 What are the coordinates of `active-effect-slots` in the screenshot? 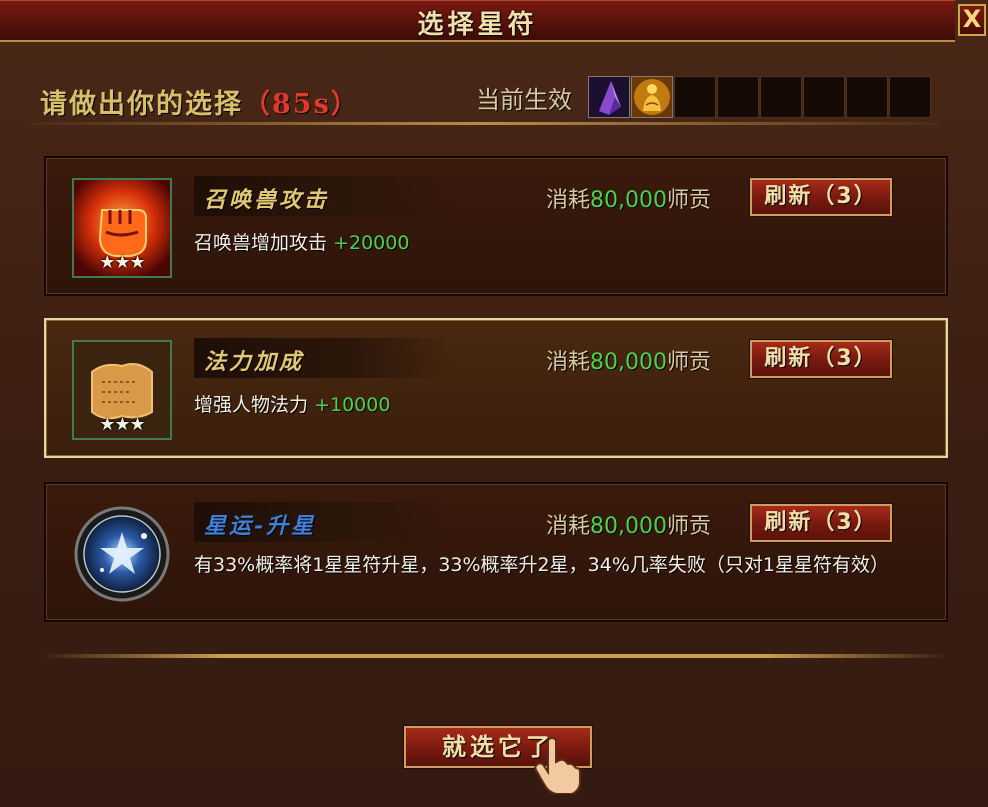 It's located at (759, 97).